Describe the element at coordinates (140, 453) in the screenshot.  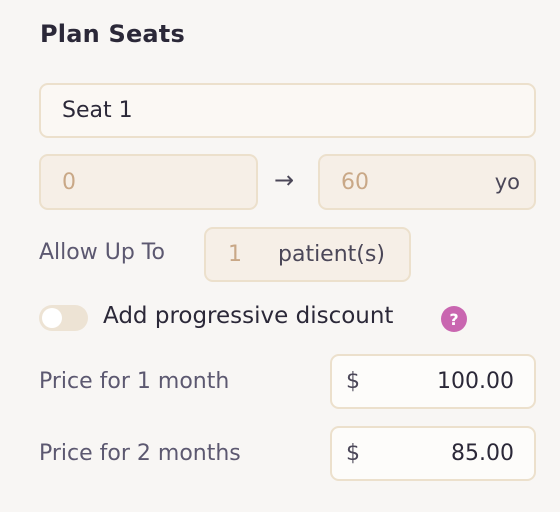
I see `price-2-label: Price for 2 months` at that location.